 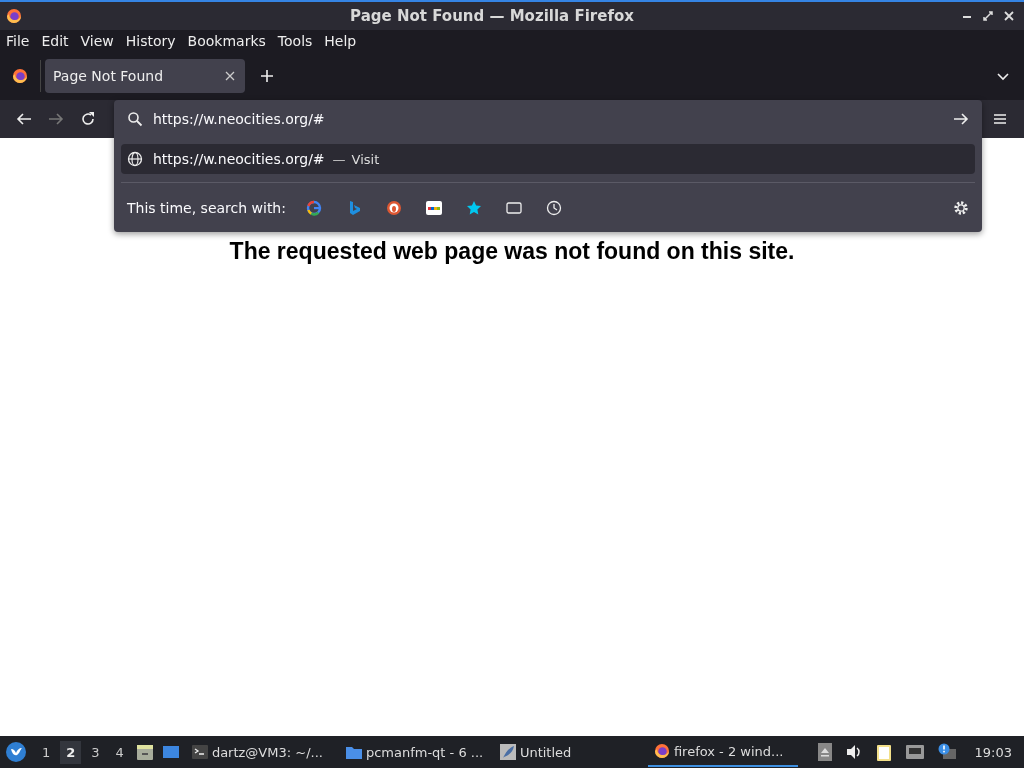 I want to click on tab-icon, so click(x=513, y=207).